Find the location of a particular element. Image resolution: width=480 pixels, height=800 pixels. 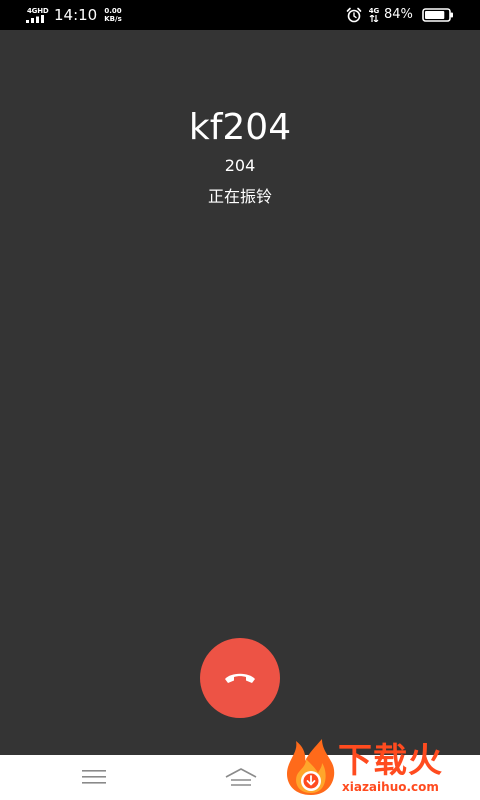

clock: 14:10 is located at coordinates (76, 15).